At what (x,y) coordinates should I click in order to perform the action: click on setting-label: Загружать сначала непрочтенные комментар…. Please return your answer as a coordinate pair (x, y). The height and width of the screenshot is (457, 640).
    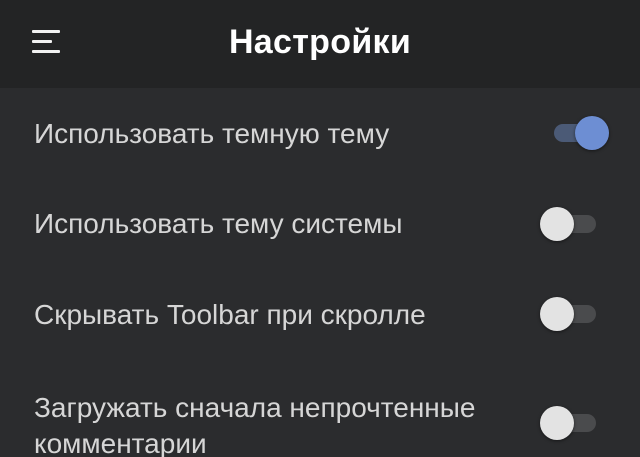
    Looking at the image, I should click on (255, 424).